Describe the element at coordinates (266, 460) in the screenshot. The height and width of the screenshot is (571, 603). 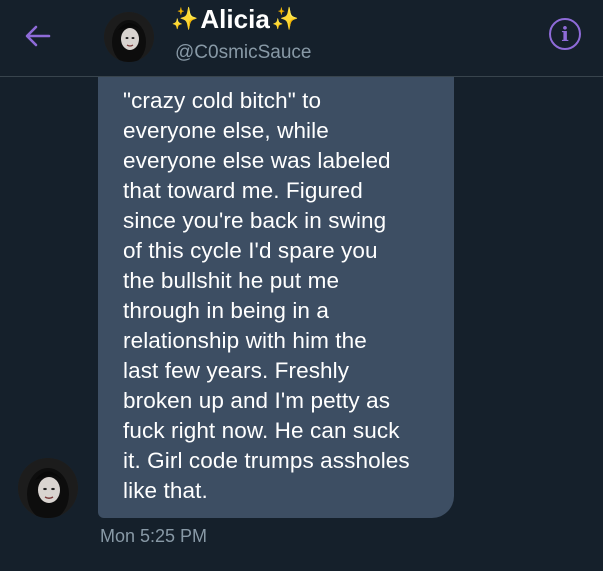
I see `message-line: it. Girl code trumps assholes` at that location.